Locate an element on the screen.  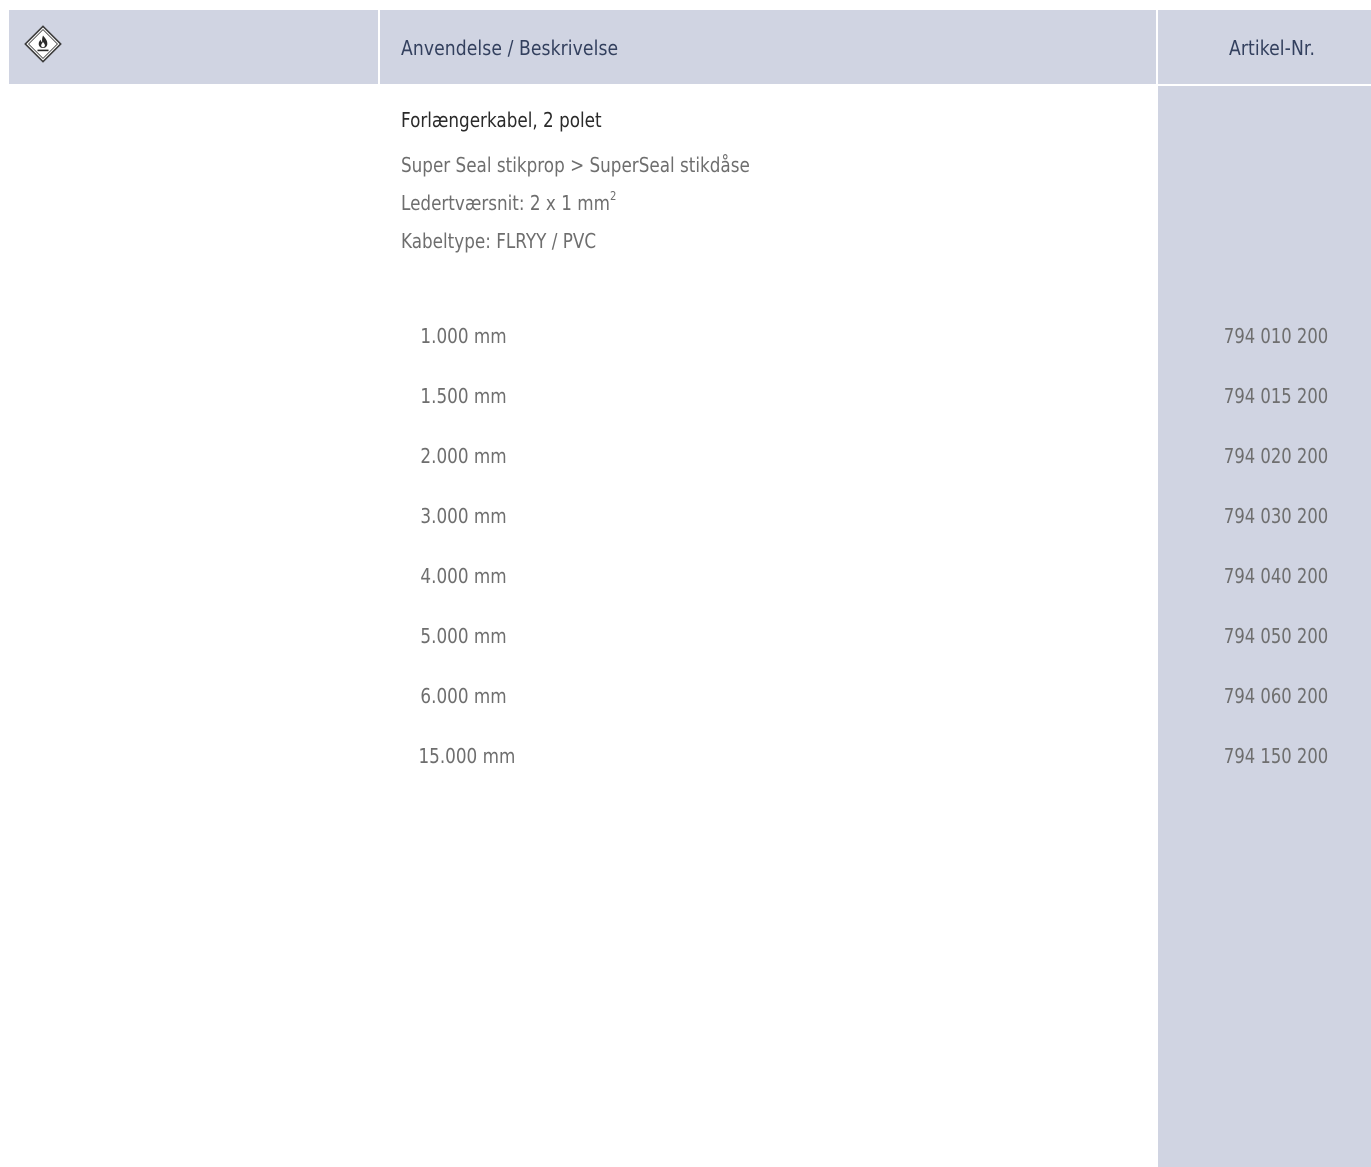
article-cell: 794 010 200 is located at coordinates (1264, 336).